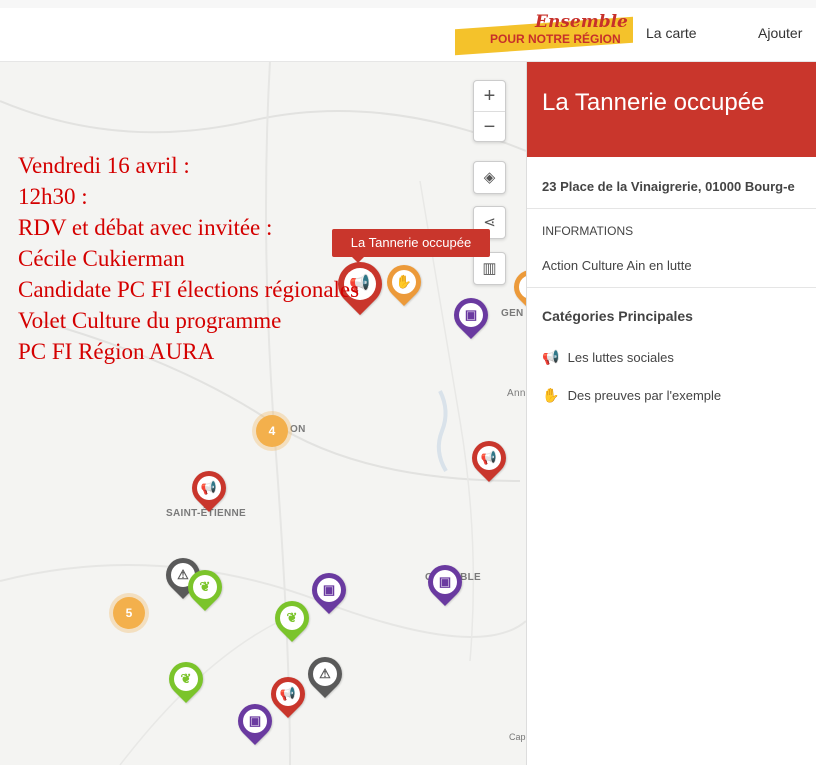  Describe the element at coordinates (653, 102) in the screenshot. I see `panel-title: La Tannerie occupée` at that location.